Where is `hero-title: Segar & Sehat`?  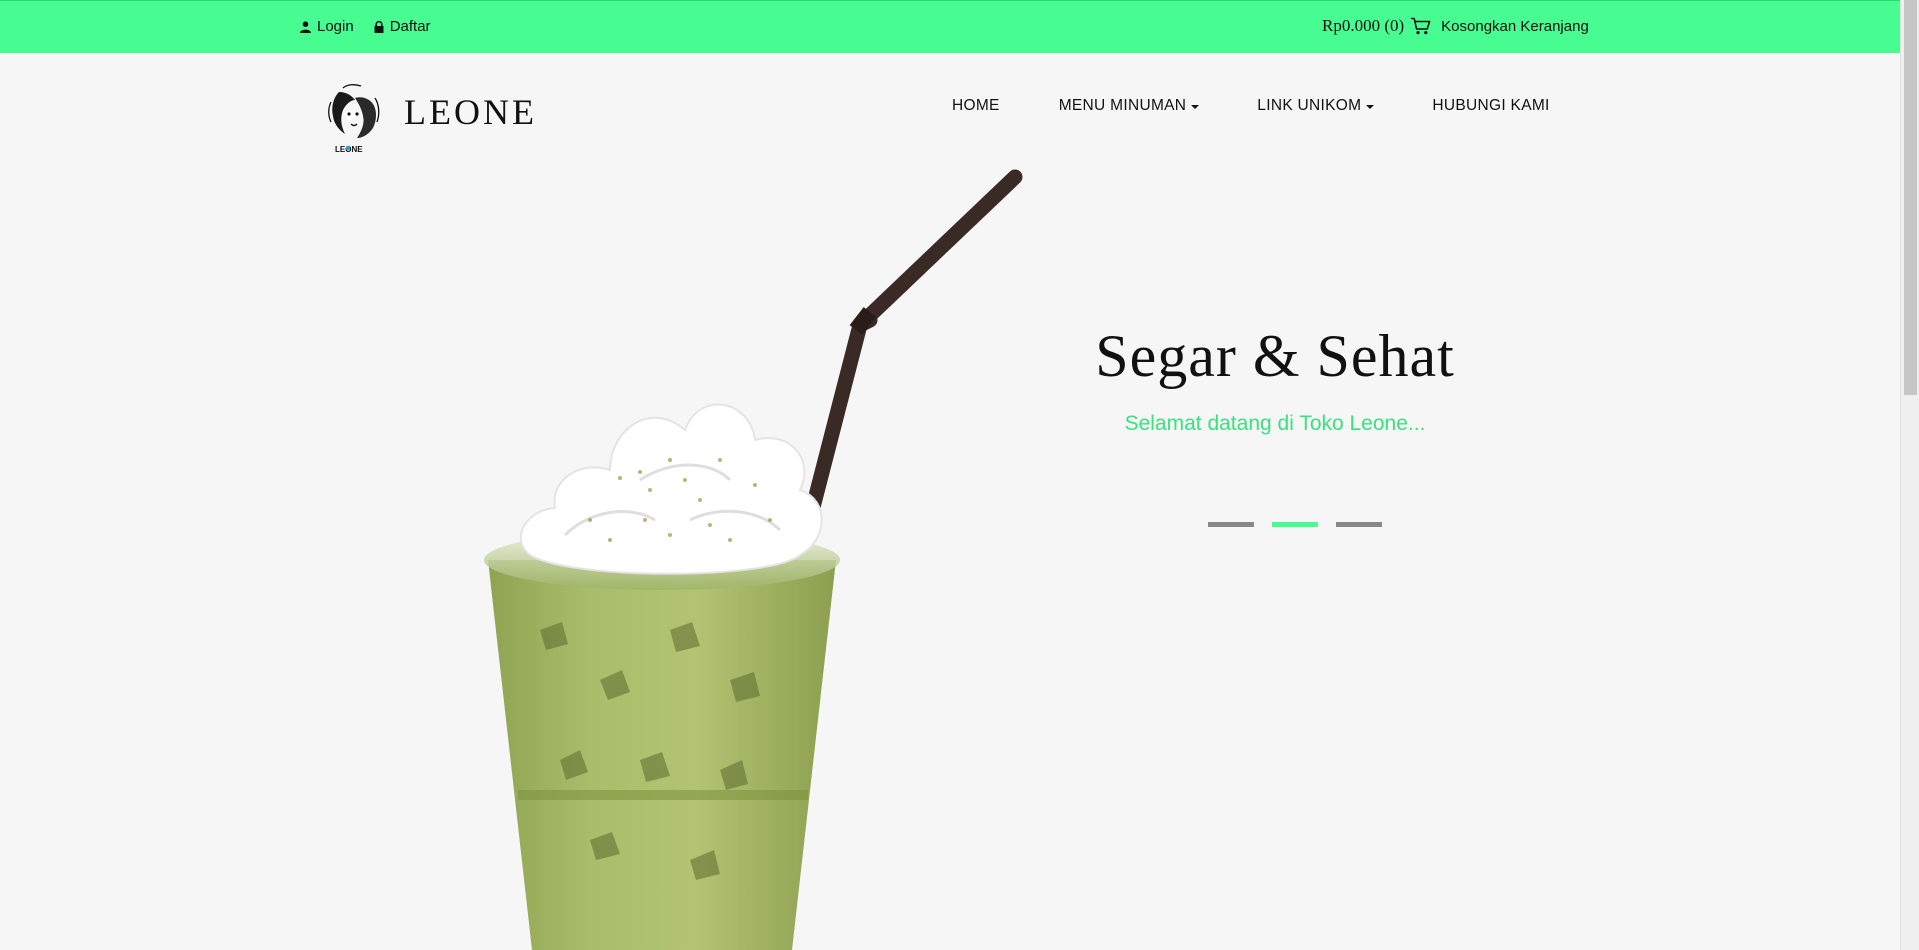
hero-title: Segar & Sehat is located at coordinates (1275, 356).